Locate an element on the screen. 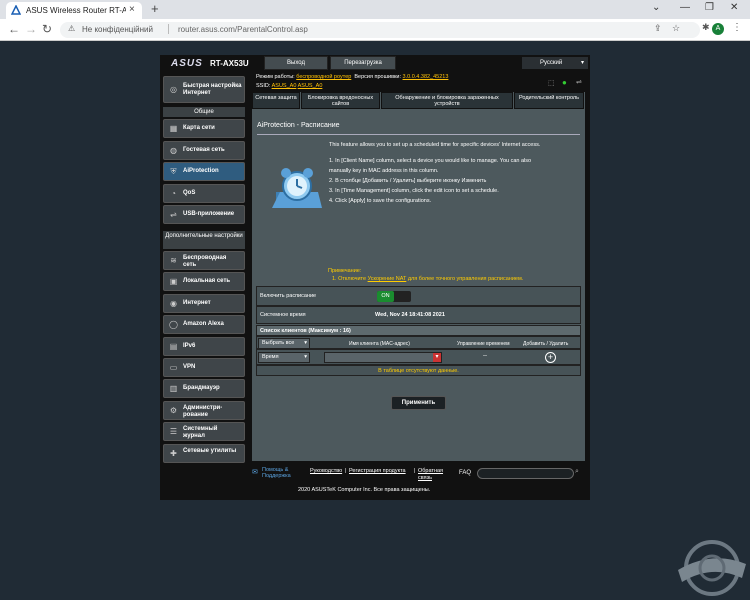 The height and width of the screenshot is (600, 750). new-client-row: Время ▾ ▾ -- + is located at coordinates (418, 357).